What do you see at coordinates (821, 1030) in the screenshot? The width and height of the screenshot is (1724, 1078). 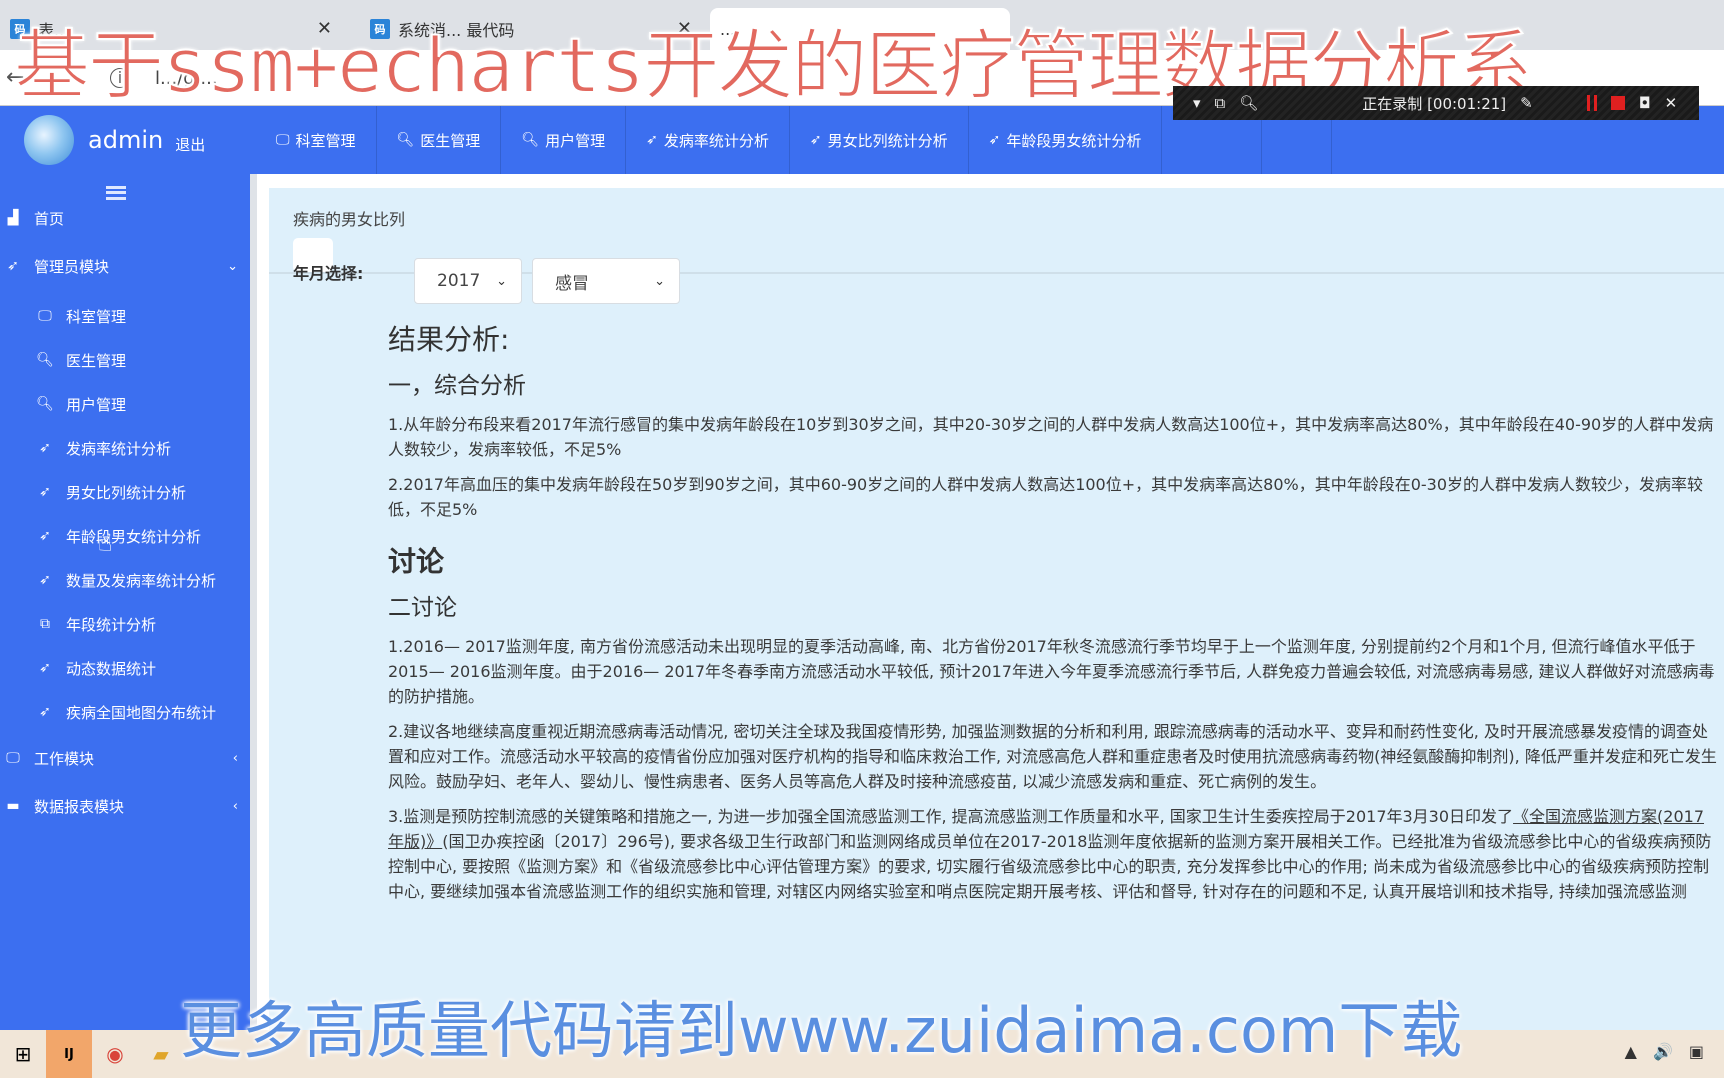 I see `video-footer-overlay: 更多高质量代码请到www.zuidaima.com下载` at bounding box center [821, 1030].